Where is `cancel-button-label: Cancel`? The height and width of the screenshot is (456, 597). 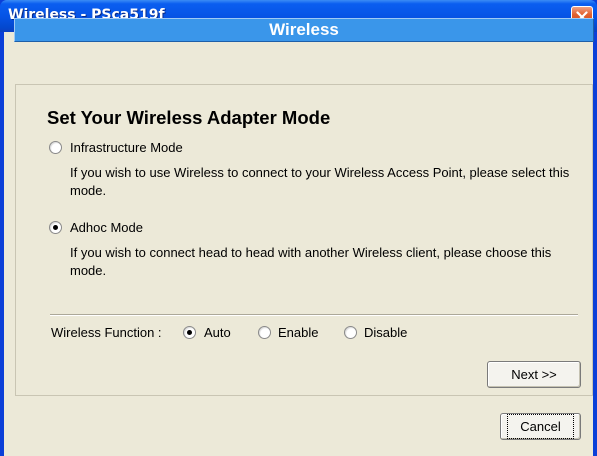 cancel-button-label: Cancel is located at coordinates (540, 426).